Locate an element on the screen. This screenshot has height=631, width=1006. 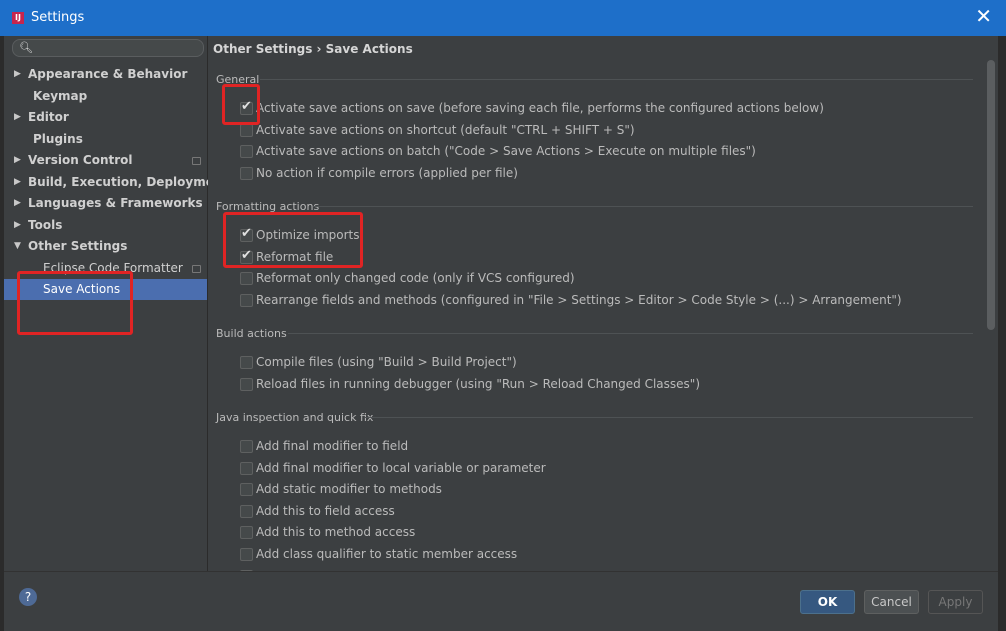
intellij-icon: IJ is located at coordinates (18, 18).